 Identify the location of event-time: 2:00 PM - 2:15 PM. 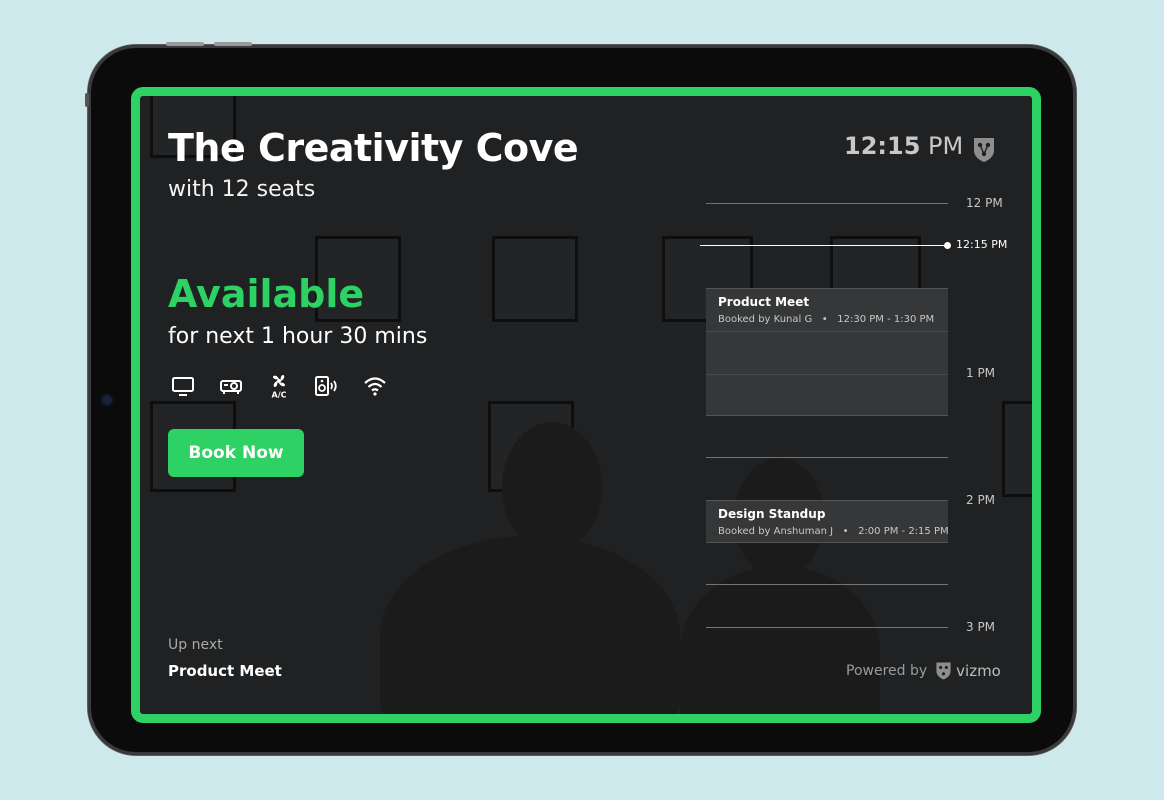
(903, 531).